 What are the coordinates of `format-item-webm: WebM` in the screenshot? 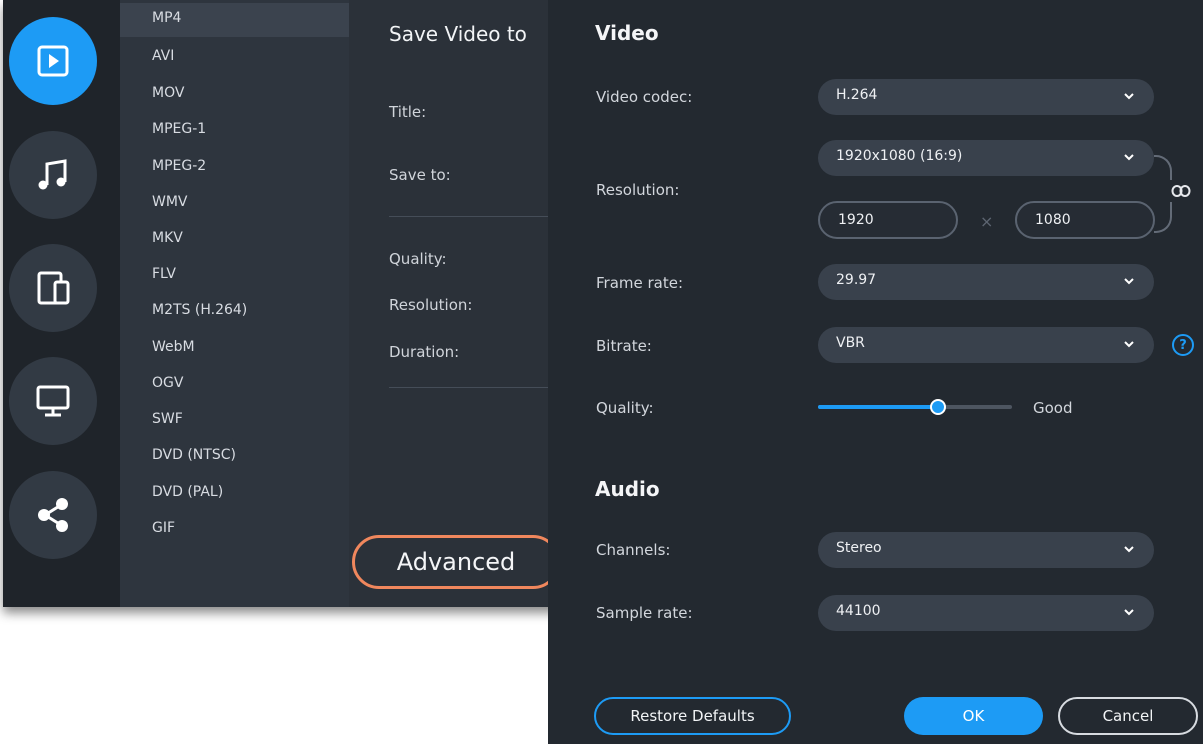 It's located at (234, 349).